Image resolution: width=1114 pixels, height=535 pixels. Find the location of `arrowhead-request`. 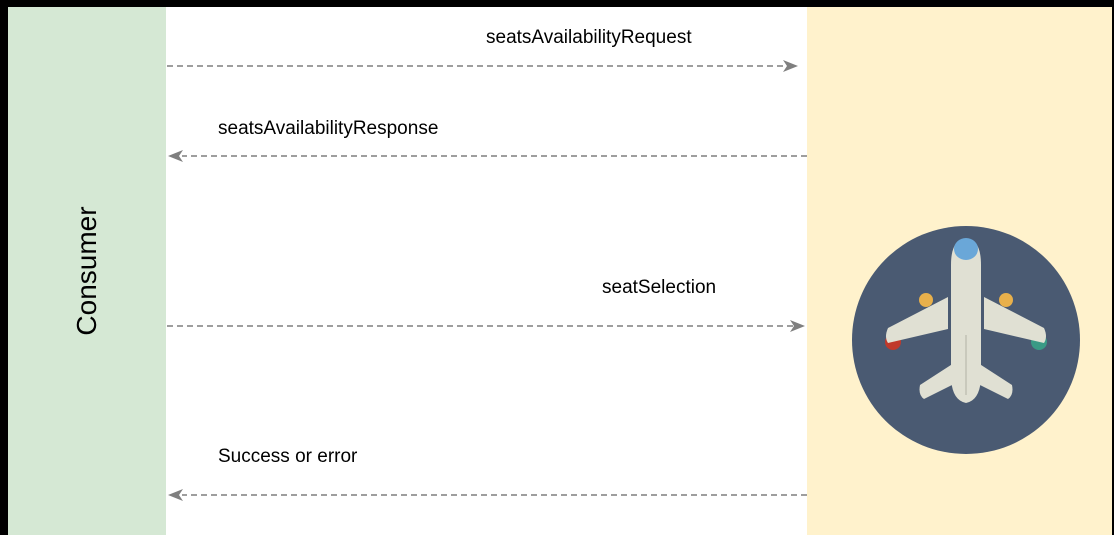

arrowhead-request is located at coordinates (790, 66).